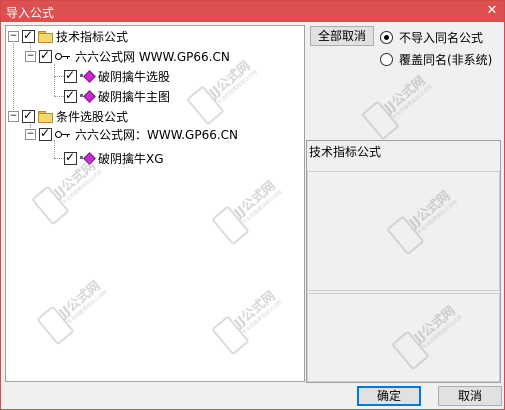 The height and width of the screenshot is (410, 505). I want to click on tree-node-label: 条件选股公式, so click(92, 116).